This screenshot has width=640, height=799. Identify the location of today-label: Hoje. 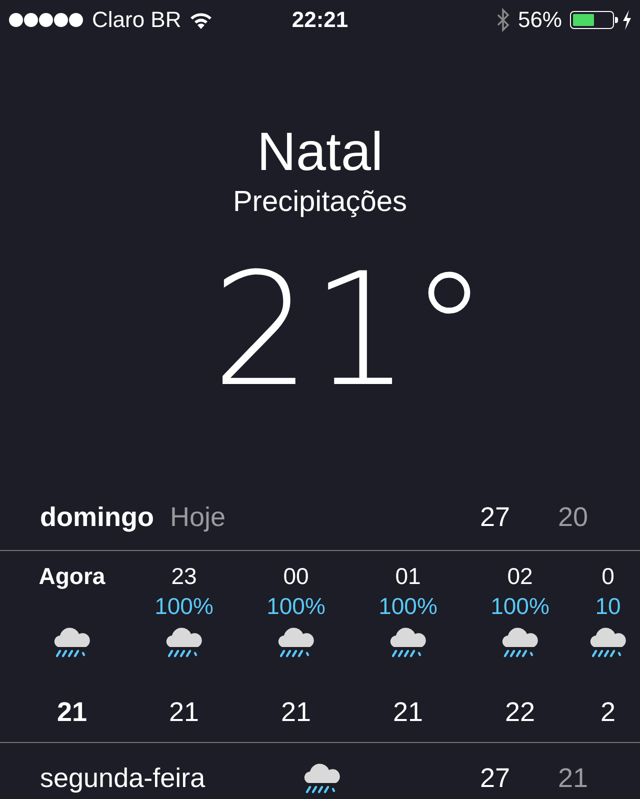
(198, 517).